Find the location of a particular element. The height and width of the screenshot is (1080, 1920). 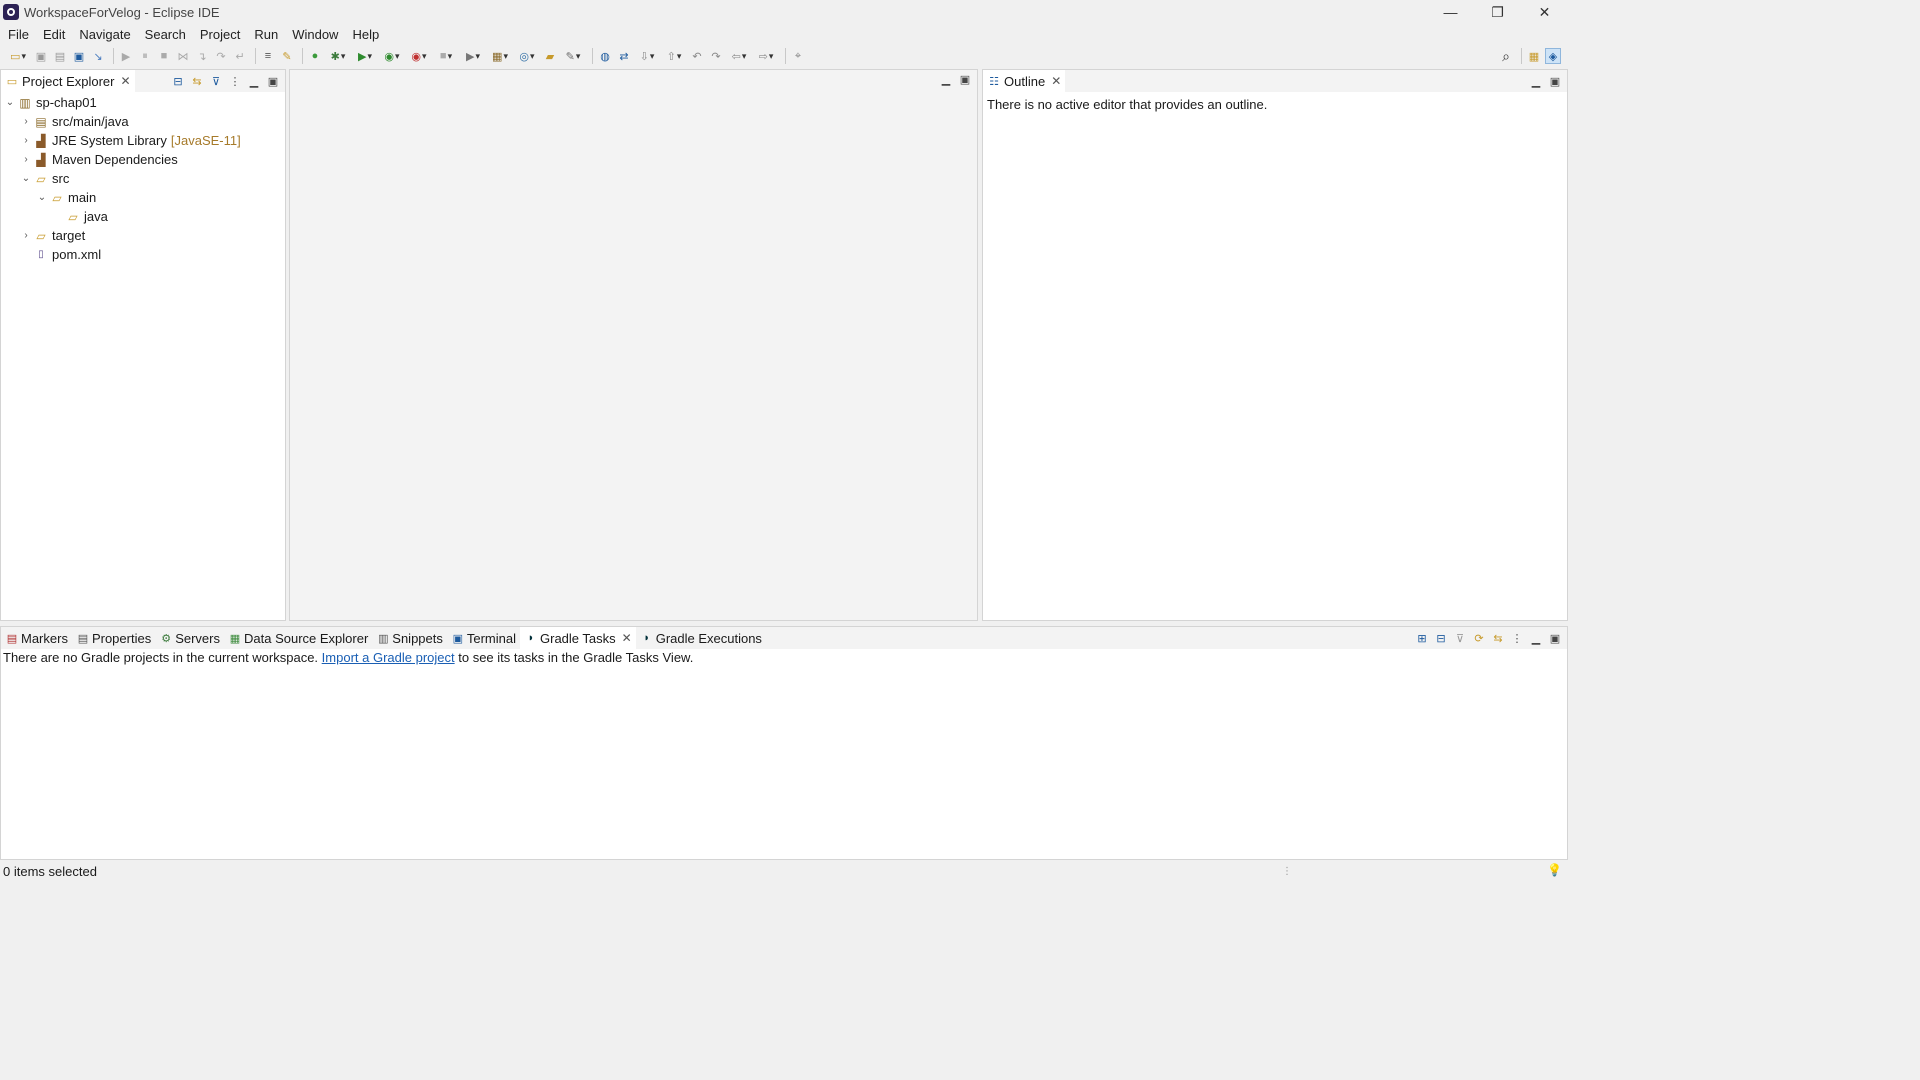

tree-item-main: ⌄ ▱ main is located at coordinates (143, 197).